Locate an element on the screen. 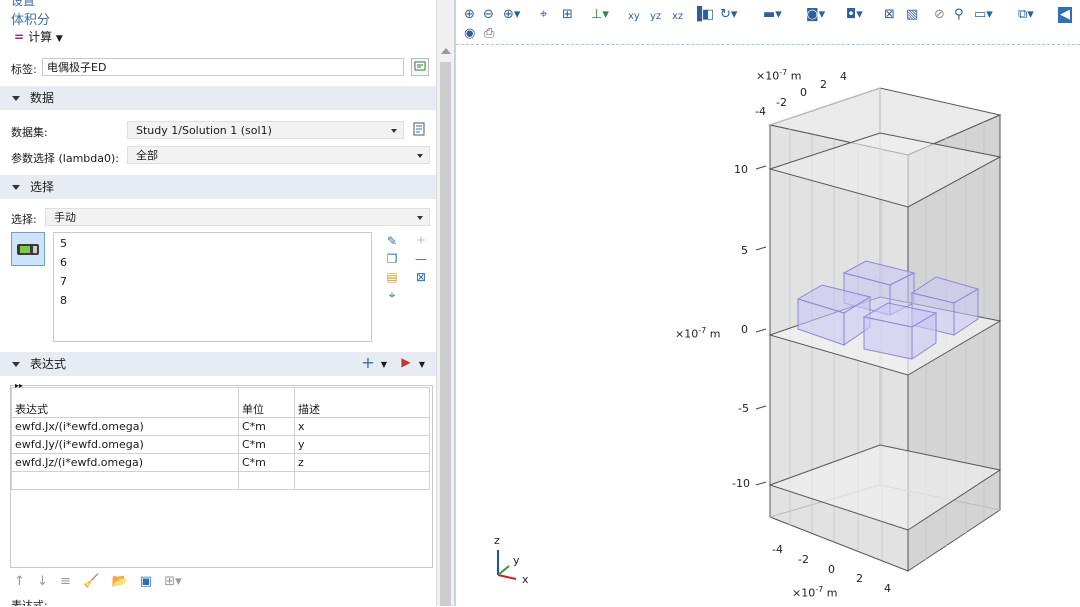  panel-scrollbar is located at coordinates (445, 303).